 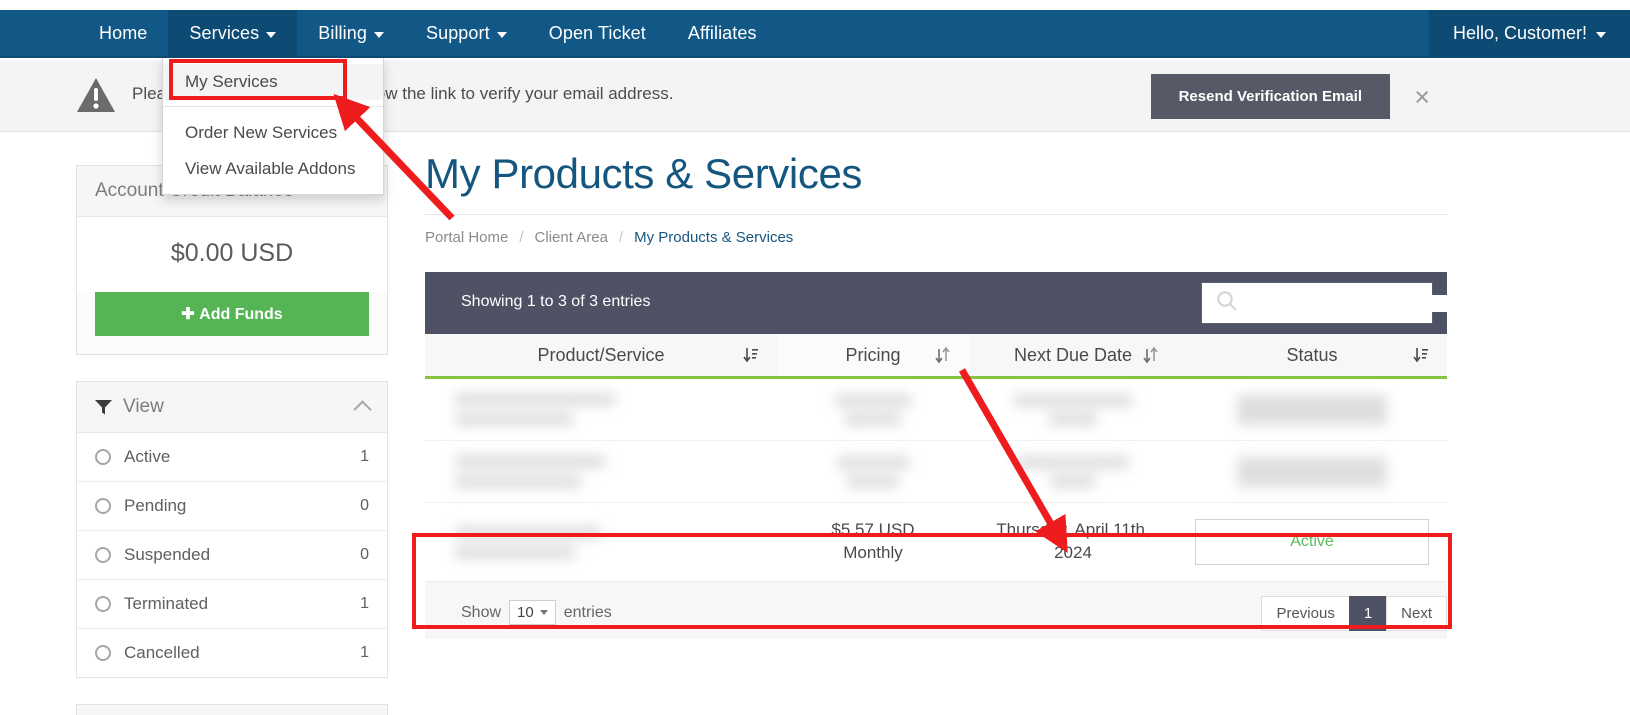 I want to click on plus-icon: ✚, so click(x=190, y=314).